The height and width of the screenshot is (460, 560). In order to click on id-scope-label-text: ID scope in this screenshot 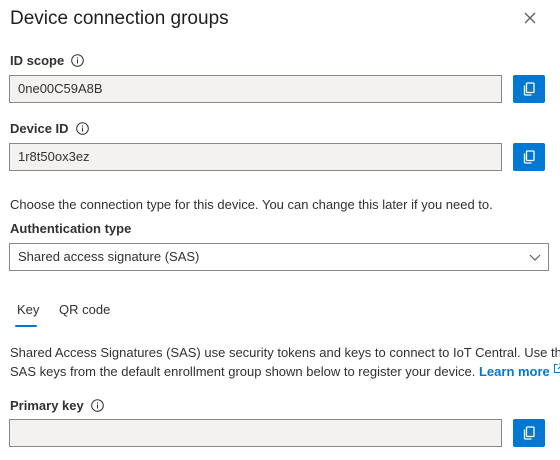, I will do `click(37, 60)`.